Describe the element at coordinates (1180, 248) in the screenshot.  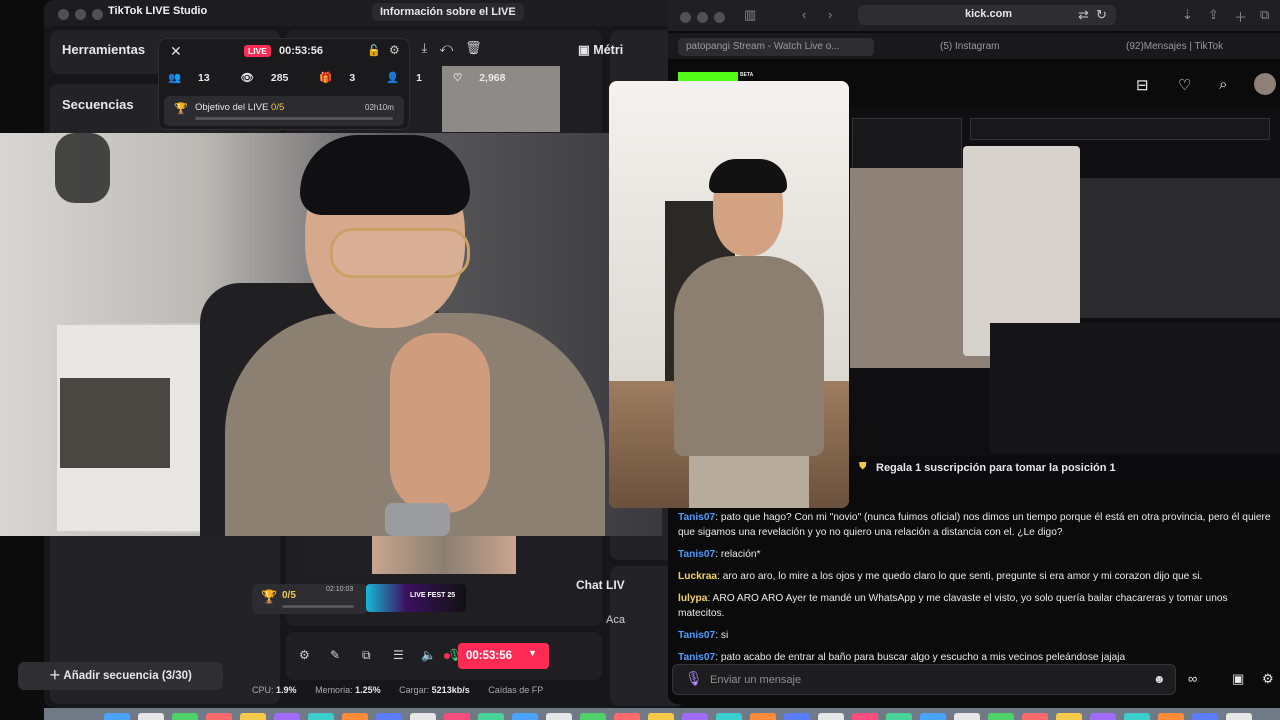
I see `recursive-scene` at that location.